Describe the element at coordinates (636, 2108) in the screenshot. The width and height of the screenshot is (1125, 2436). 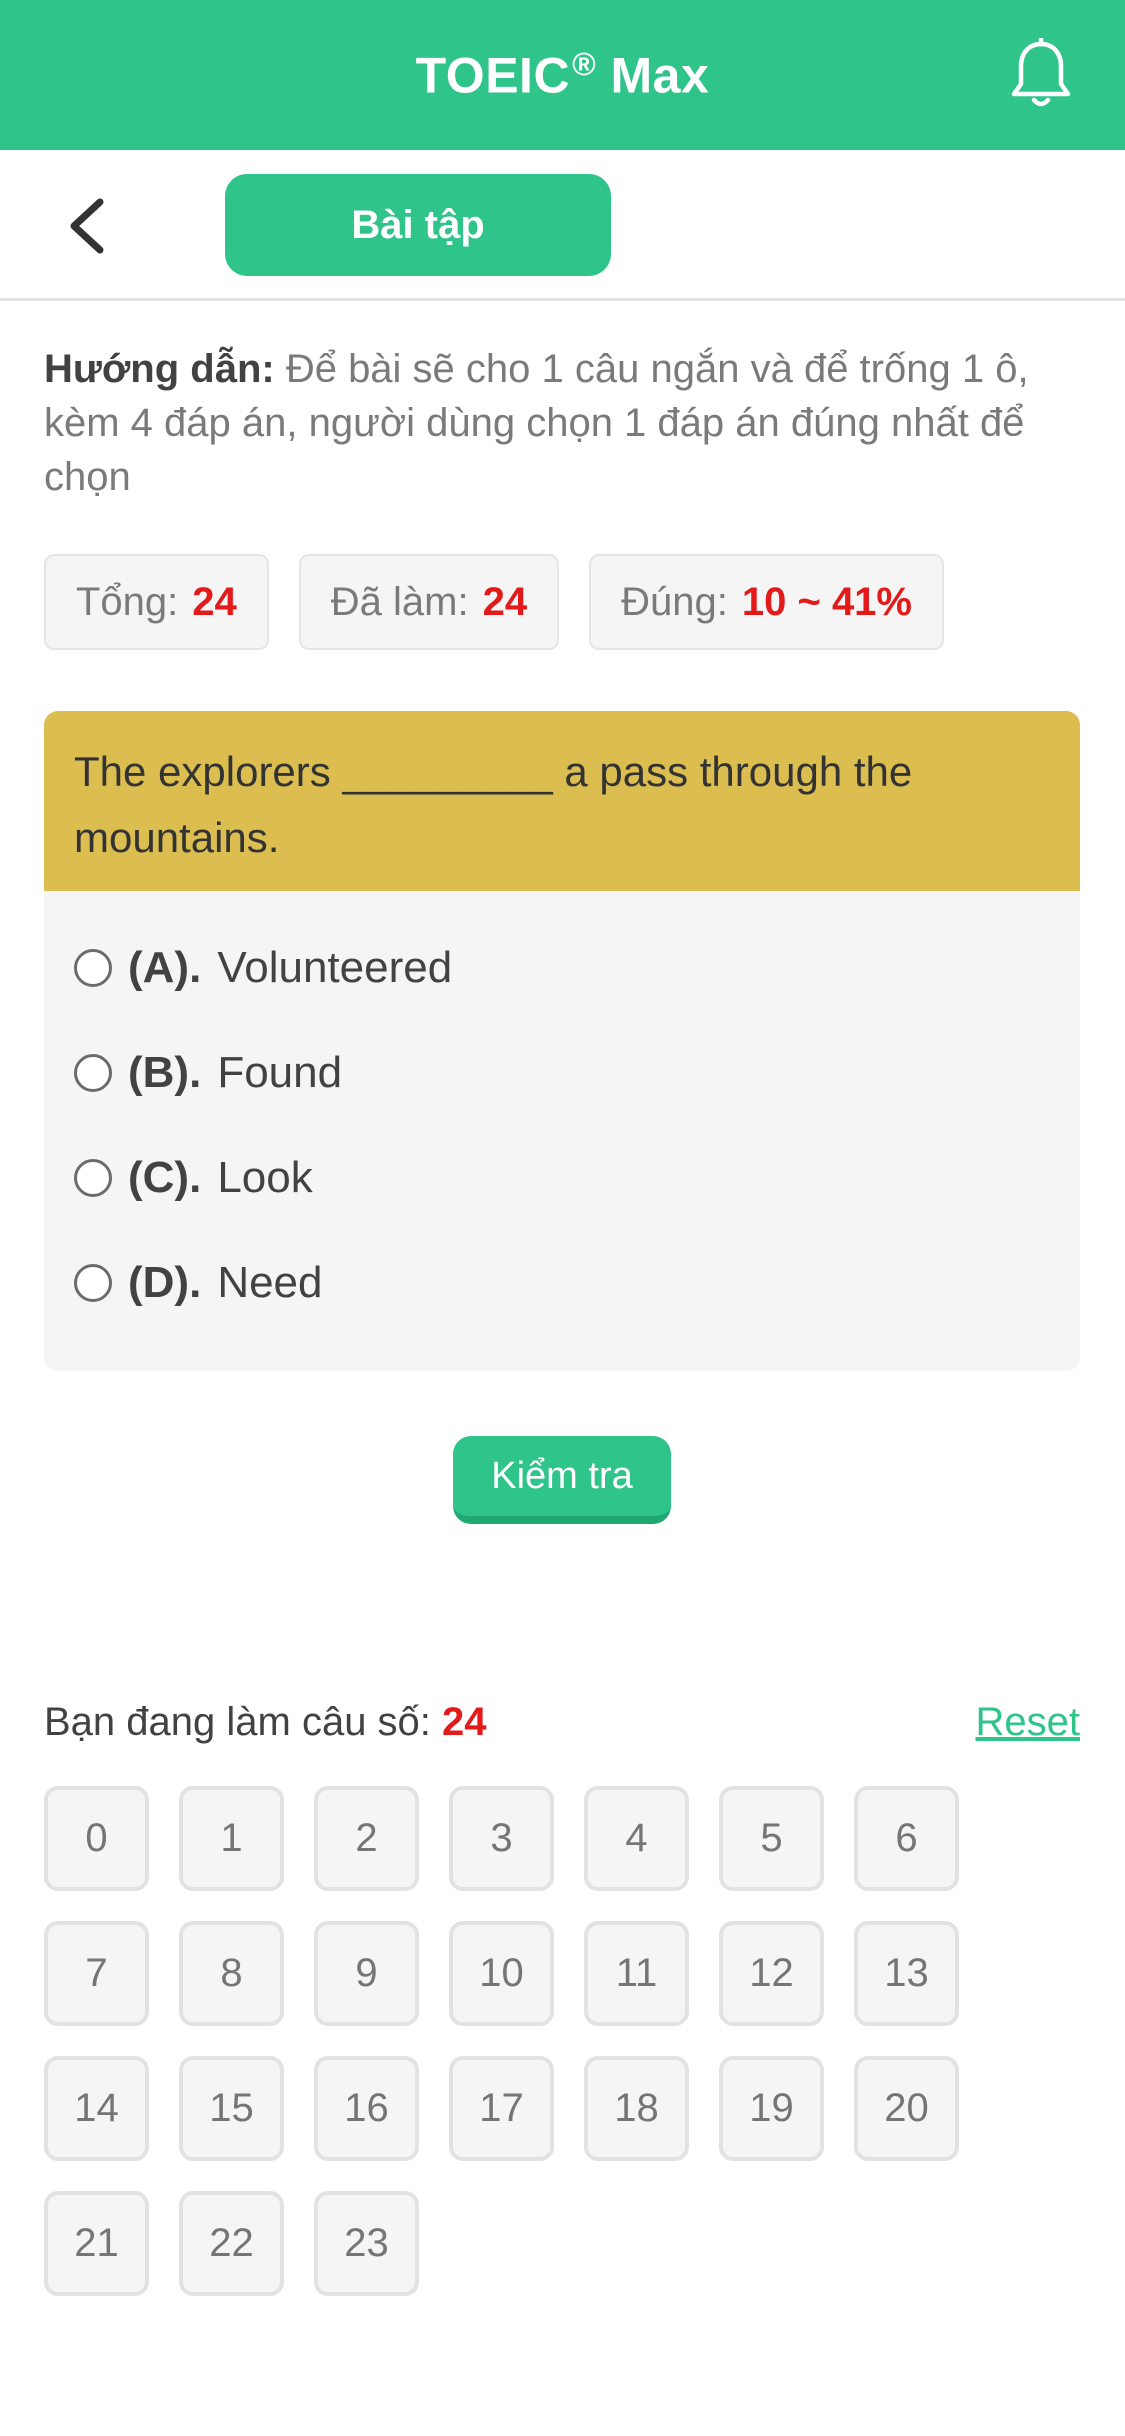
I see `question-number-button: 18` at that location.